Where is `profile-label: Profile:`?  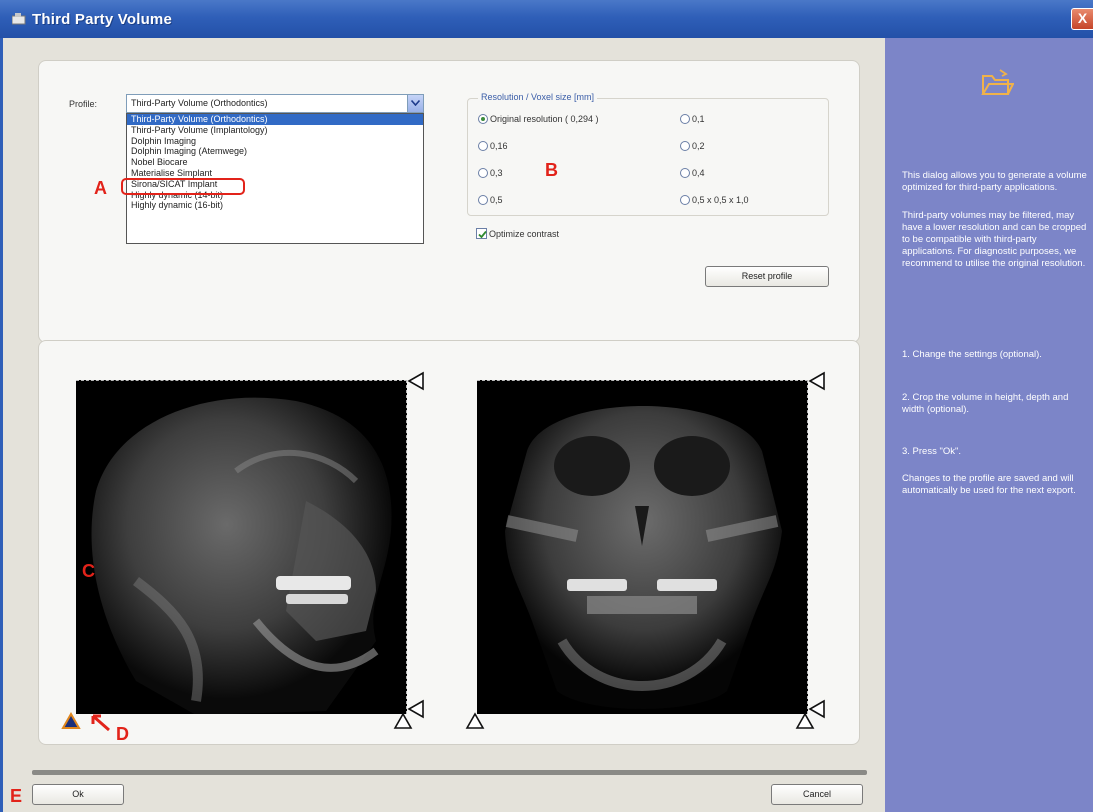 profile-label: Profile: is located at coordinates (83, 104).